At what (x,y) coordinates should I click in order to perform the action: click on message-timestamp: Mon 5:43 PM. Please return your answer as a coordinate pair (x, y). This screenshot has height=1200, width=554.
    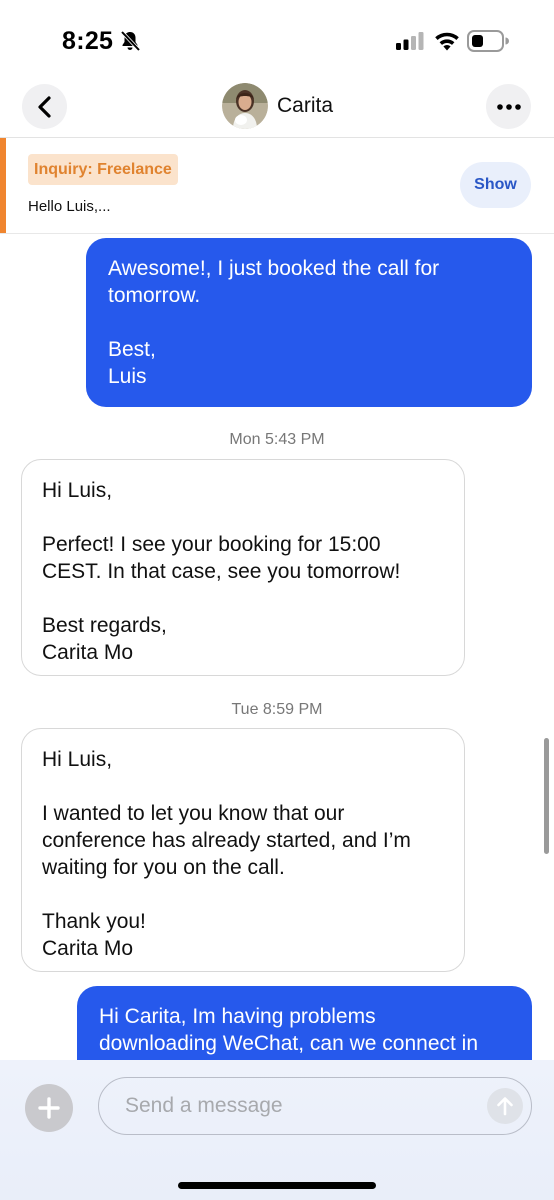
    Looking at the image, I should click on (277, 439).